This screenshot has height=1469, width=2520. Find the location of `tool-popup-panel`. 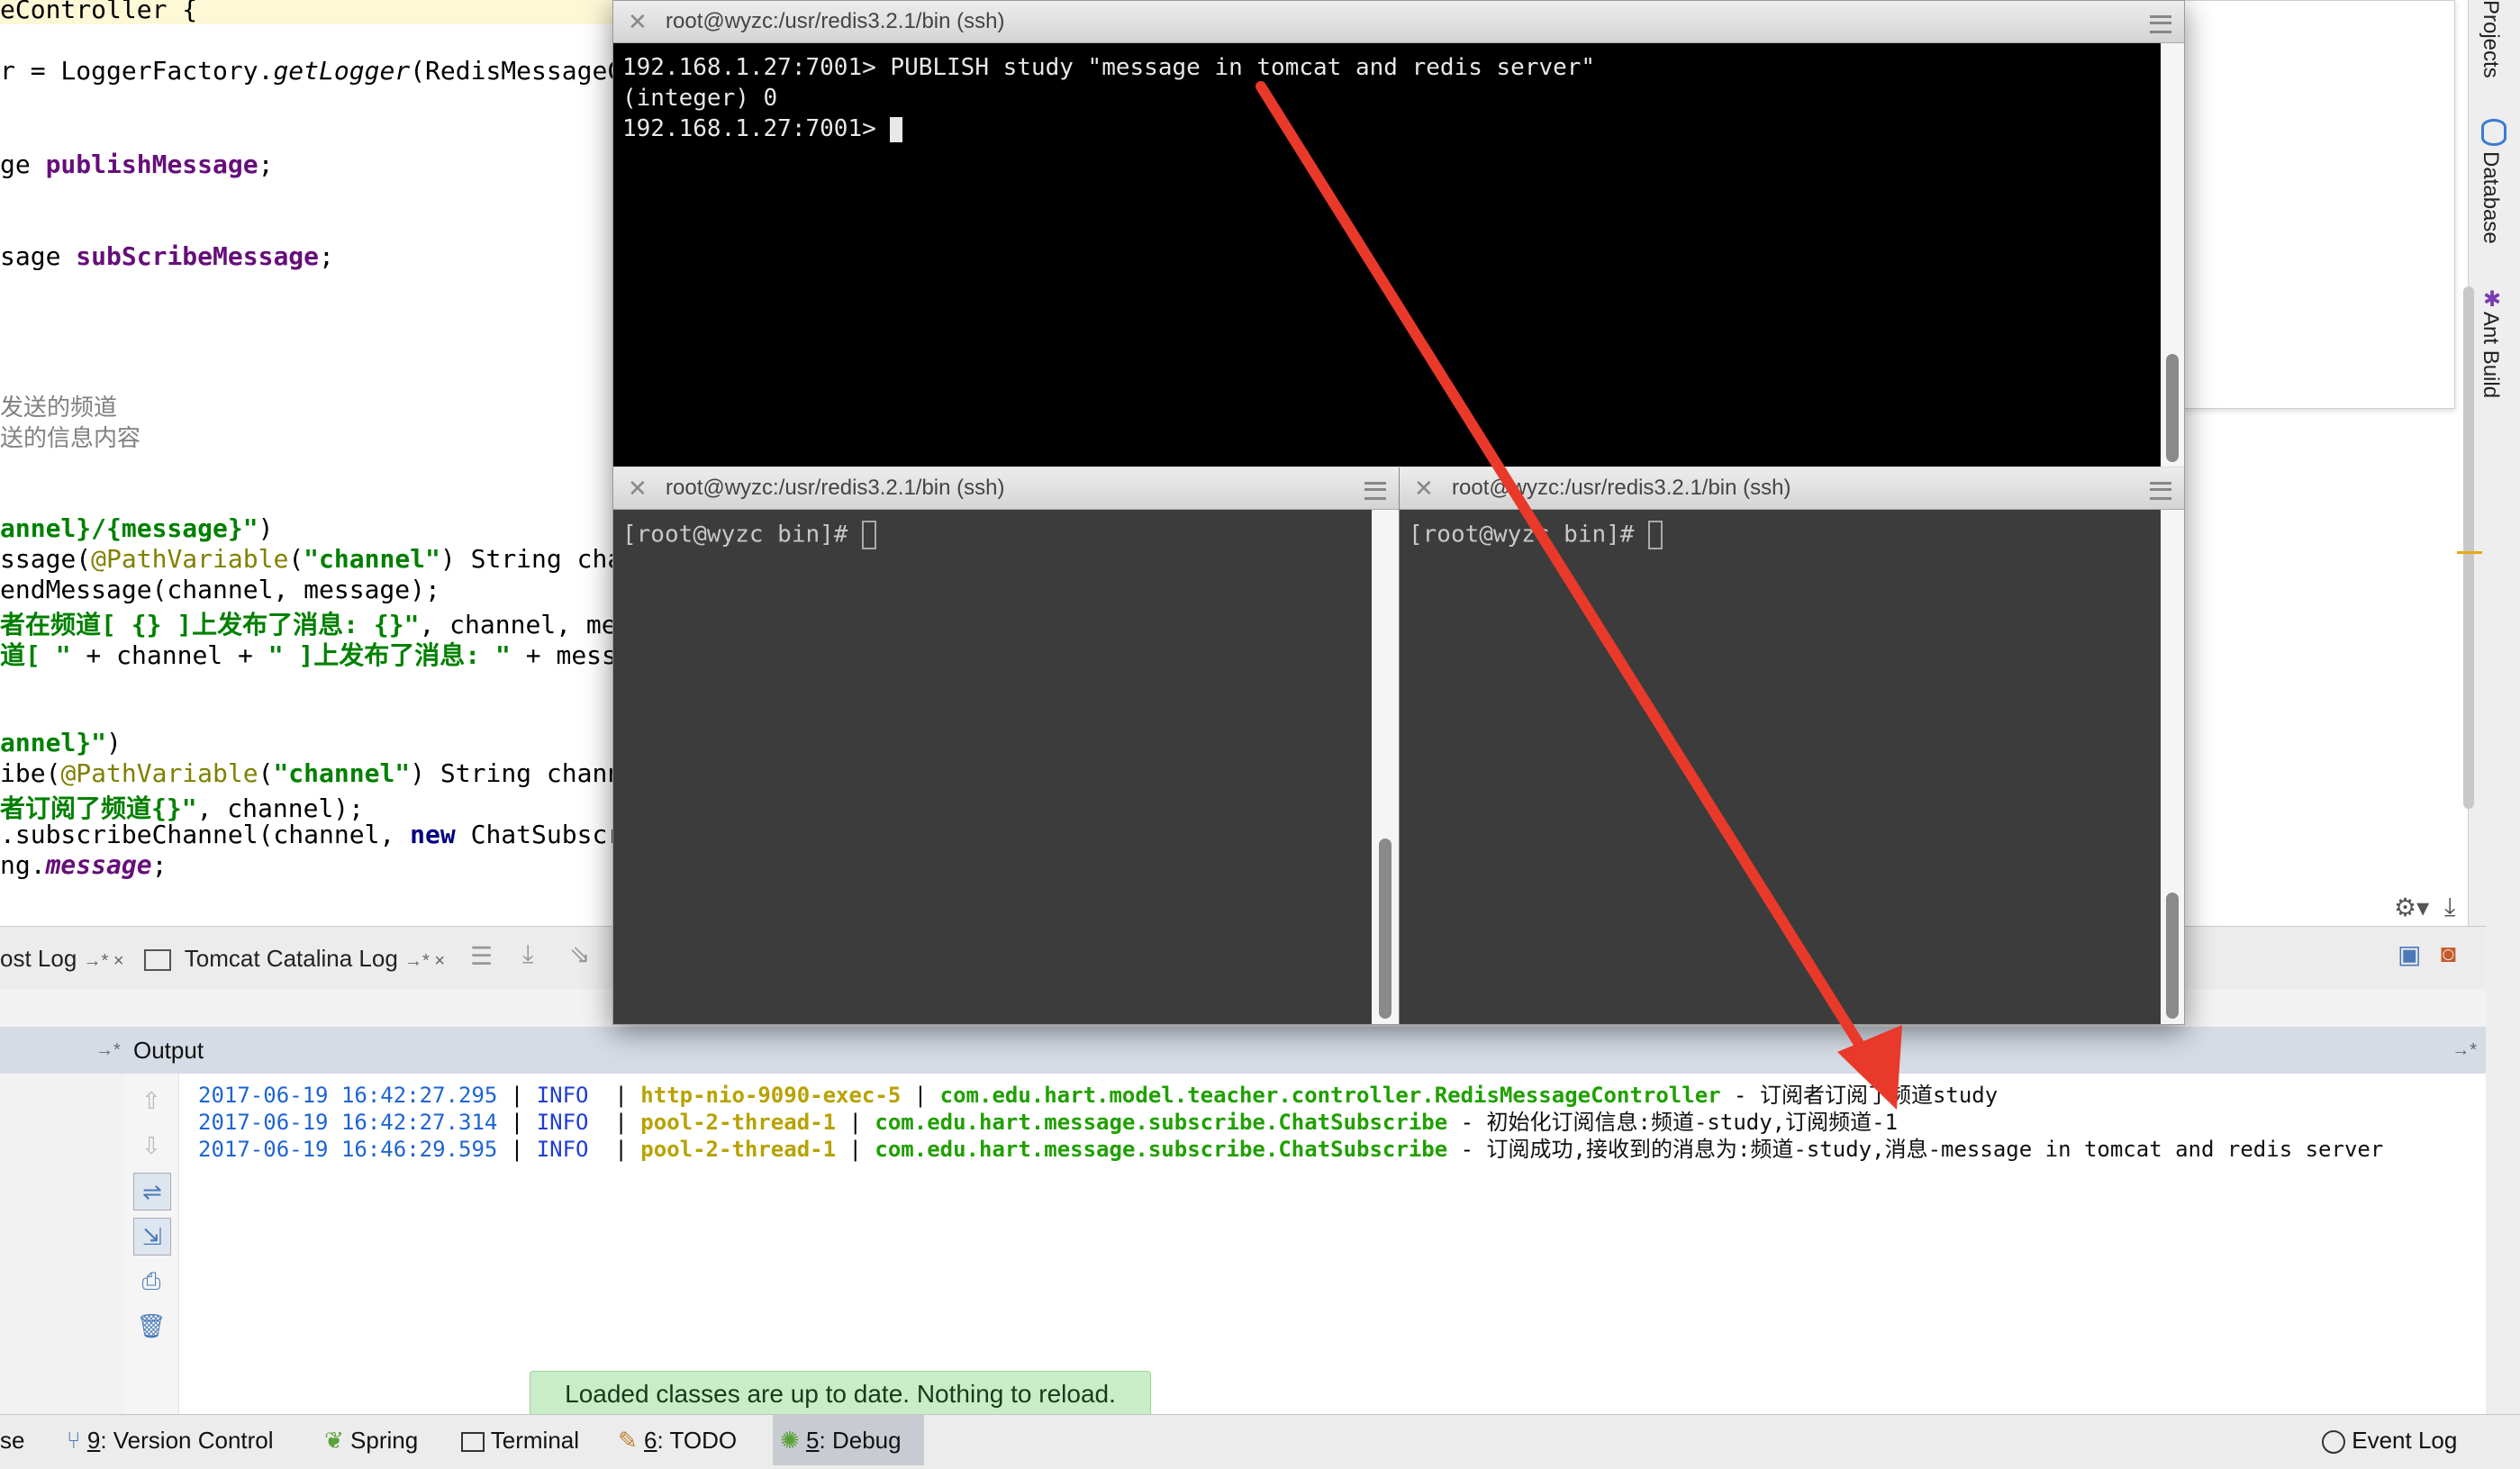

tool-popup-panel is located at coordinates (2317, 204).